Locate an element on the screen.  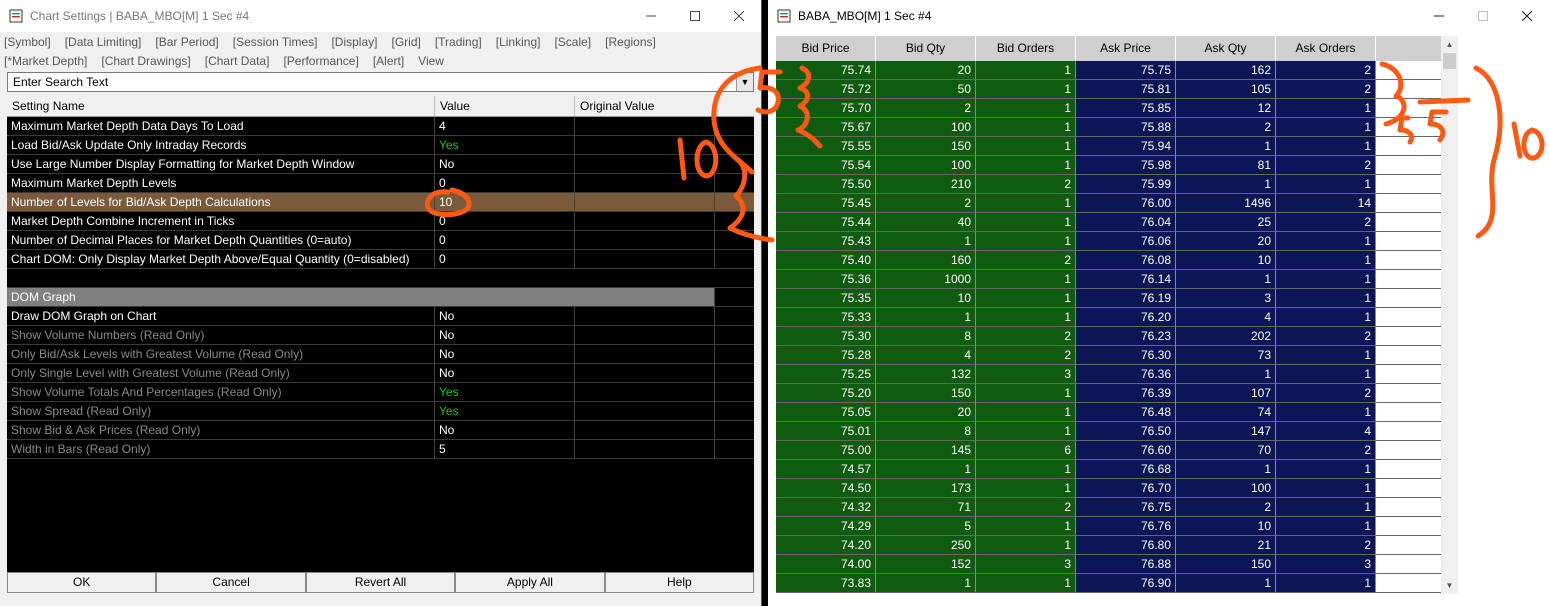
scroll-up-icon: ▲ is located at coordinates (1449, 44).